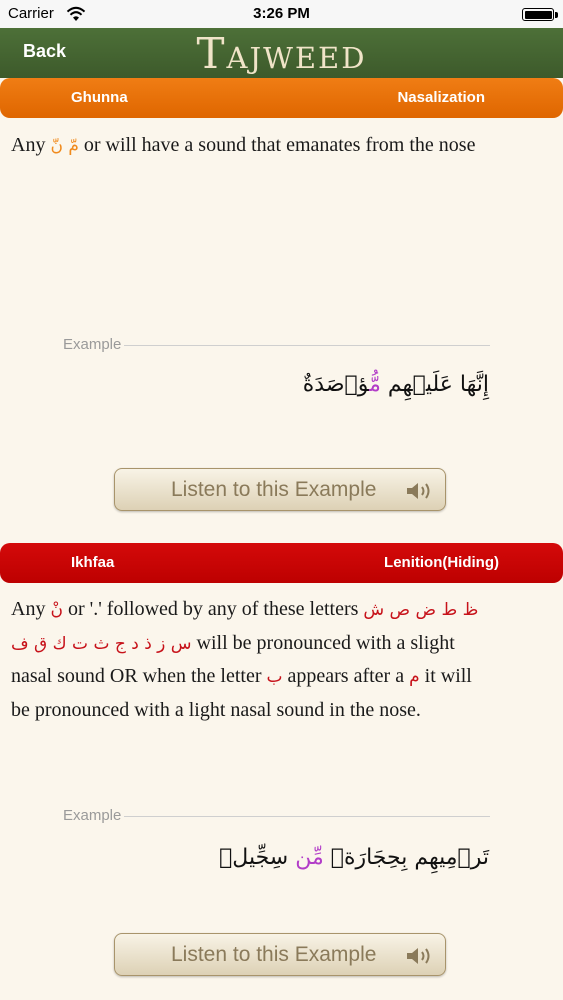 The width and height of the screenshot is (563, 1000). Describe the element at coordinates (99, 97) in the screenshot. I see `section-name: Ghunna` at that location.